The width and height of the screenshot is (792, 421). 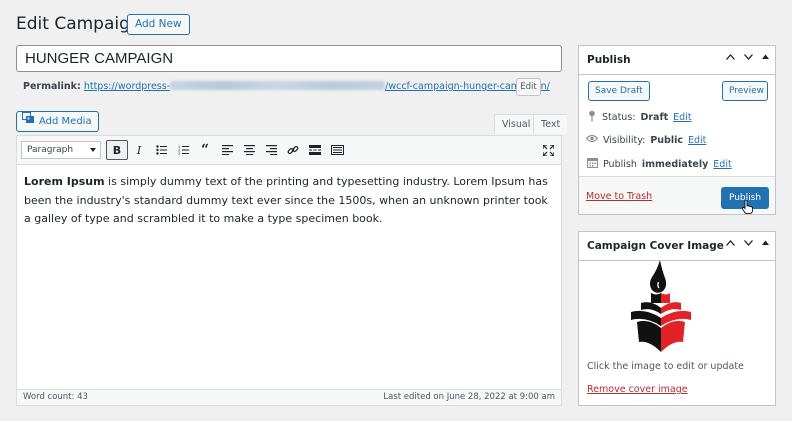 What do you see at coordinates (528, 87) in the screenshot?
I see `permalink-edit-button: Edit` at bounding box center [528, 87].